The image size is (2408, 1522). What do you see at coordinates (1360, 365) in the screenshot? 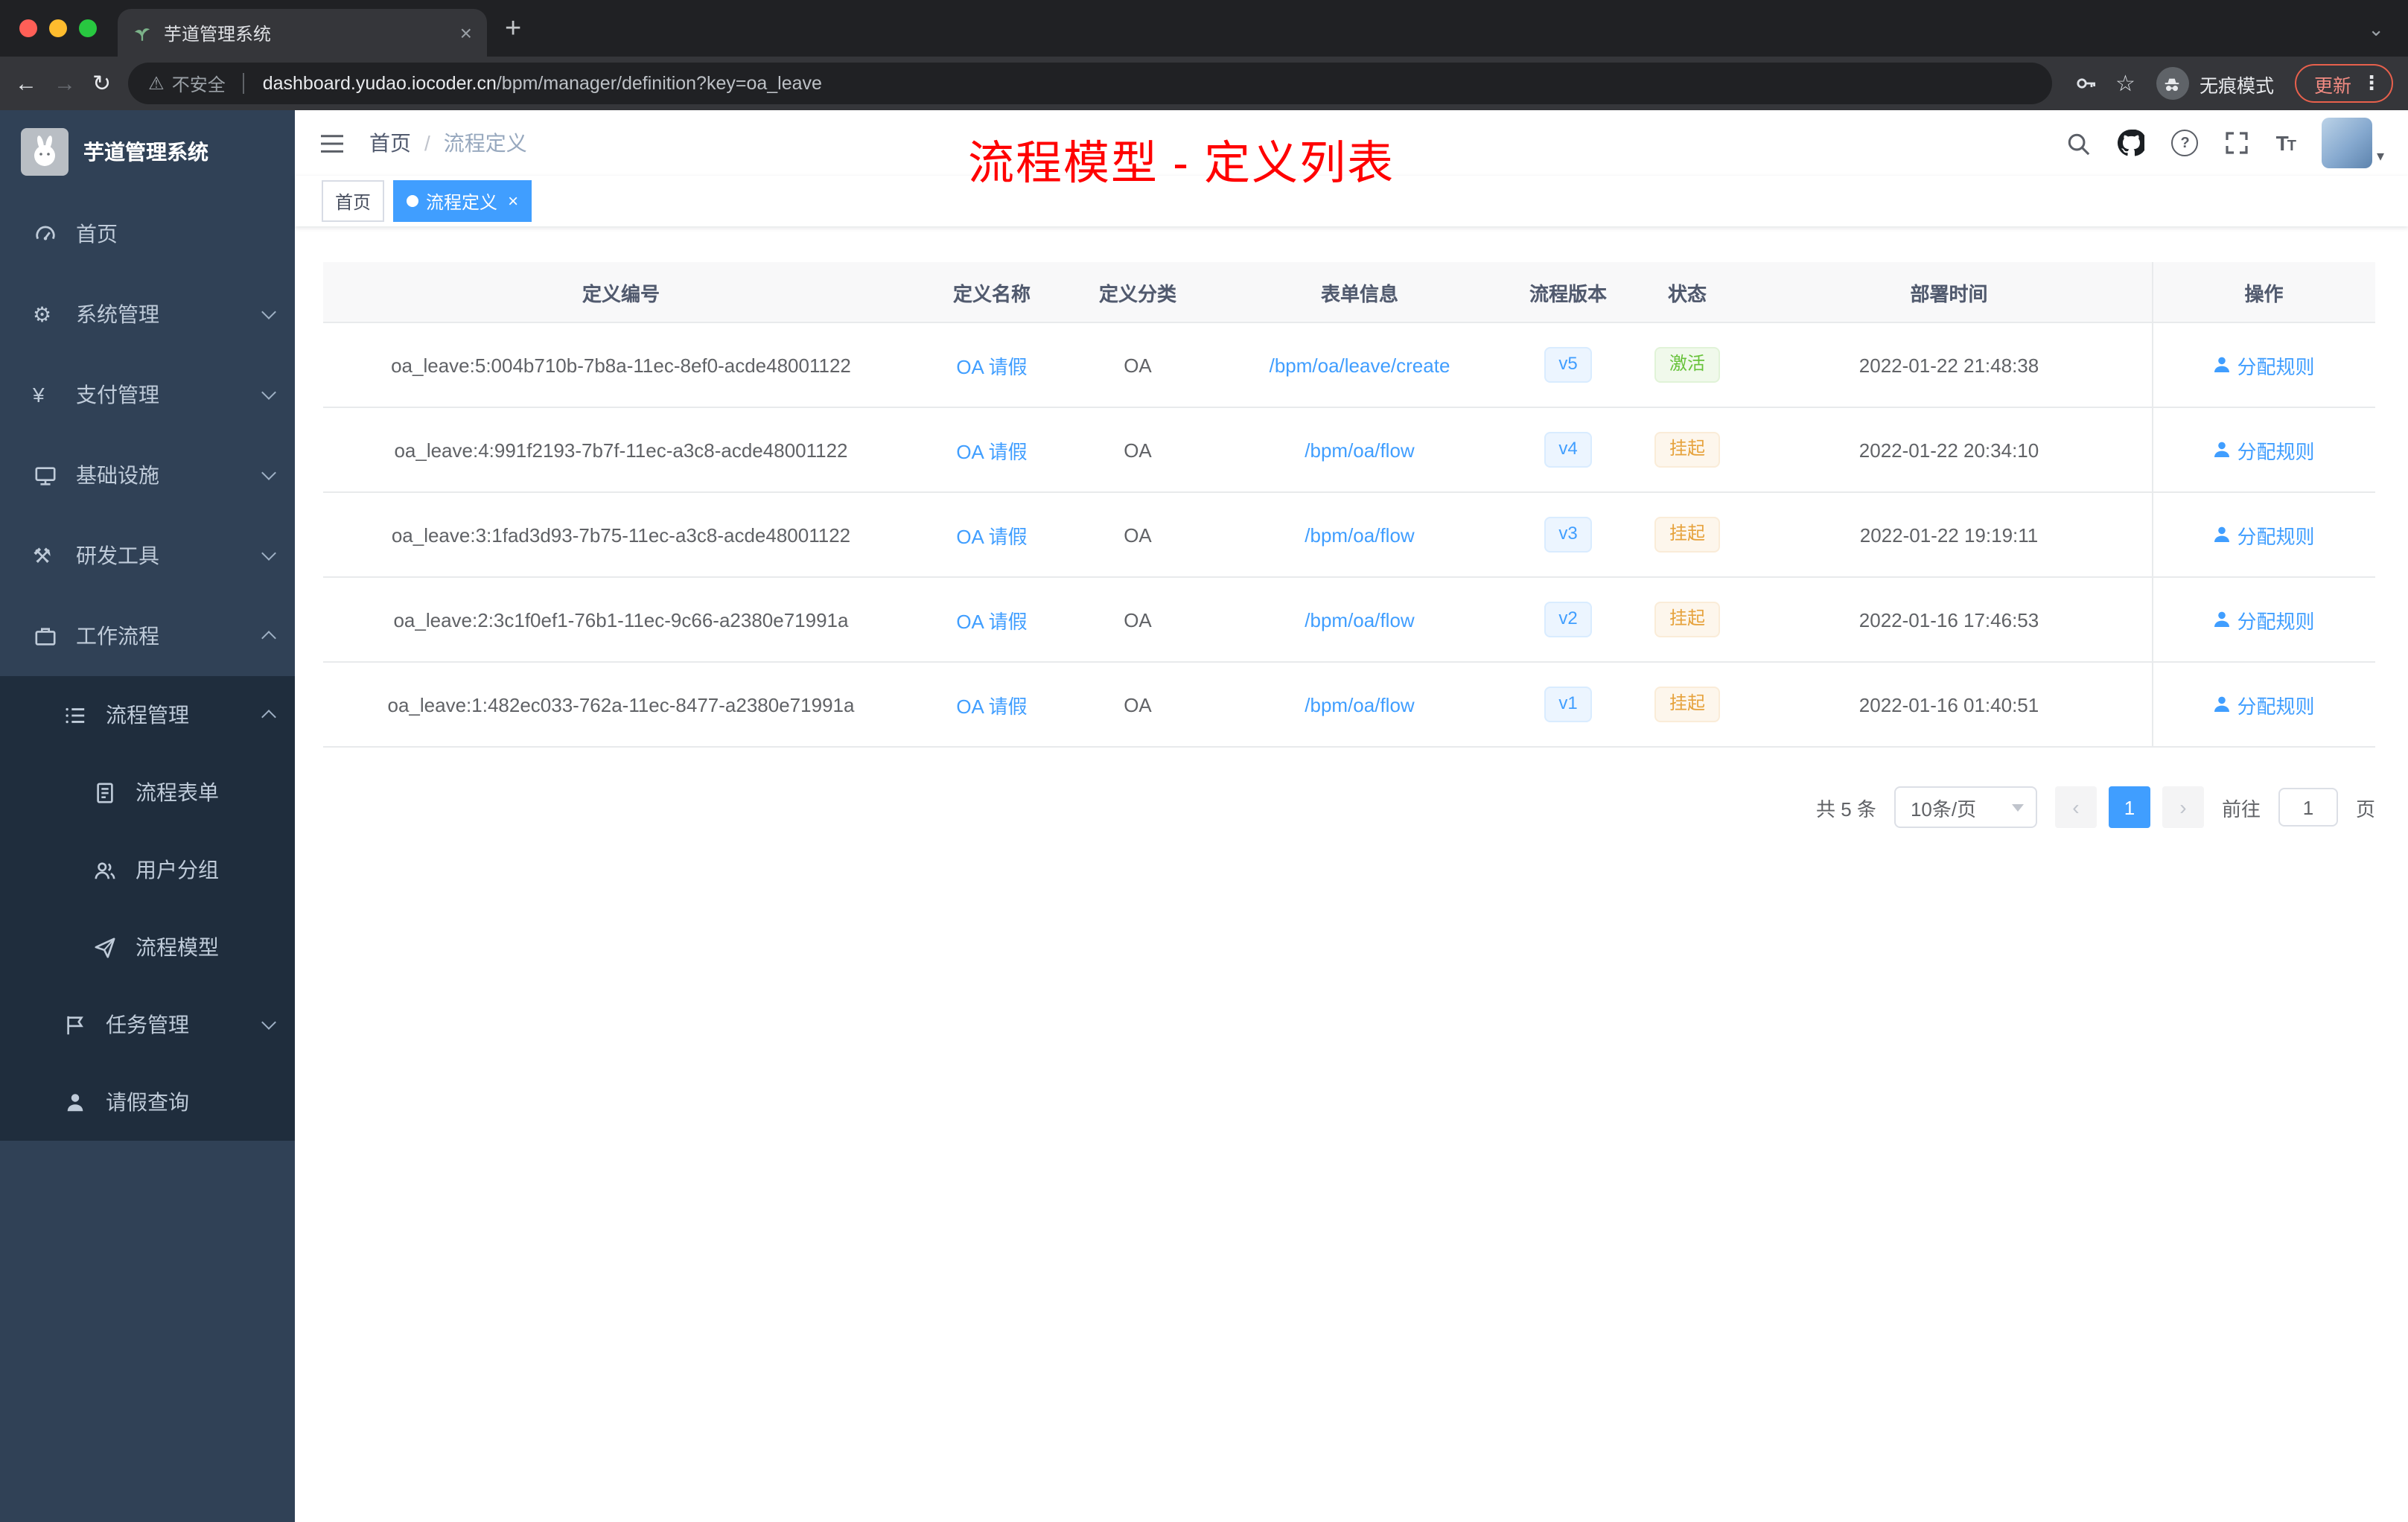
I see `form-link: /bpm/oa/leave/create` at bounding box center [1360, 365].